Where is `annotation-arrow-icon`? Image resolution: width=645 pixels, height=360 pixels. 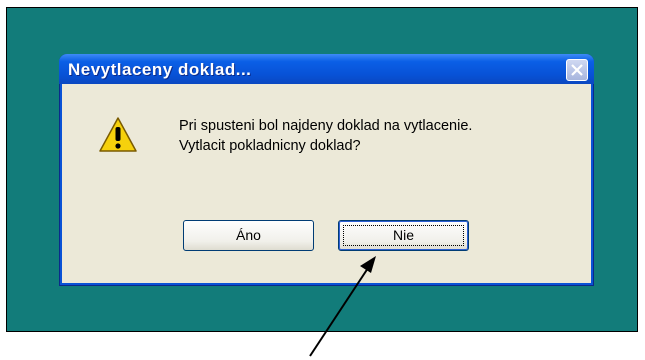 annotation-arrow-icon is located at coordinates (342, 306).